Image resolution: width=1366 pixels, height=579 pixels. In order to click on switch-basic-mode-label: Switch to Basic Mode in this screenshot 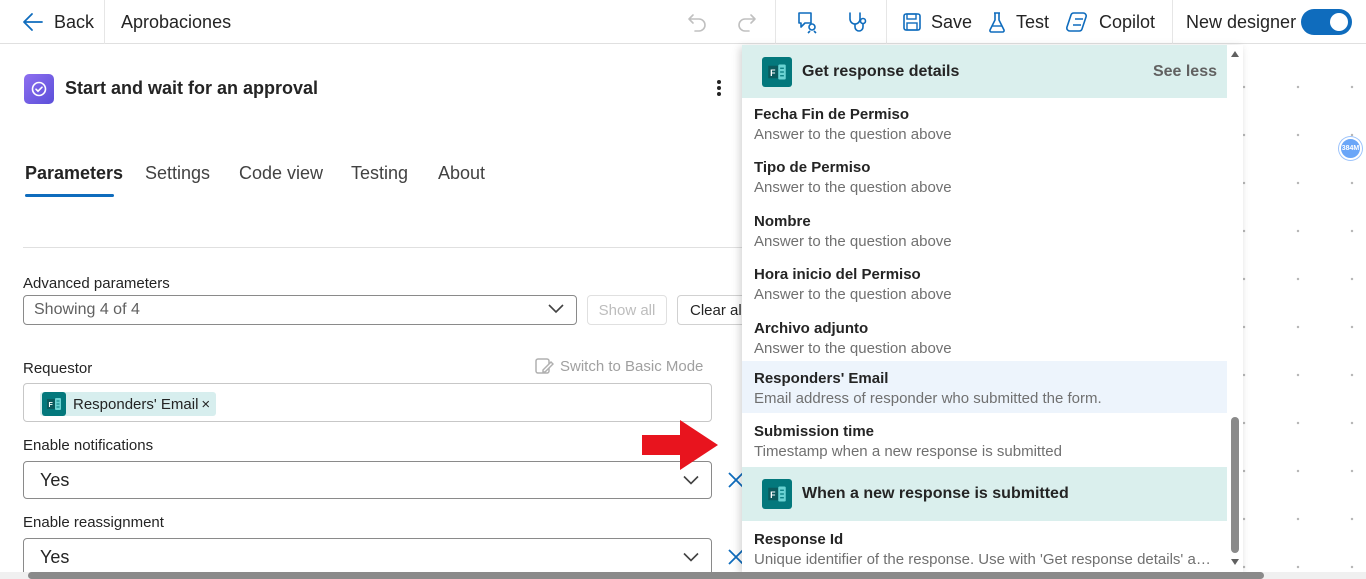, I will do `click(632, 366)`.